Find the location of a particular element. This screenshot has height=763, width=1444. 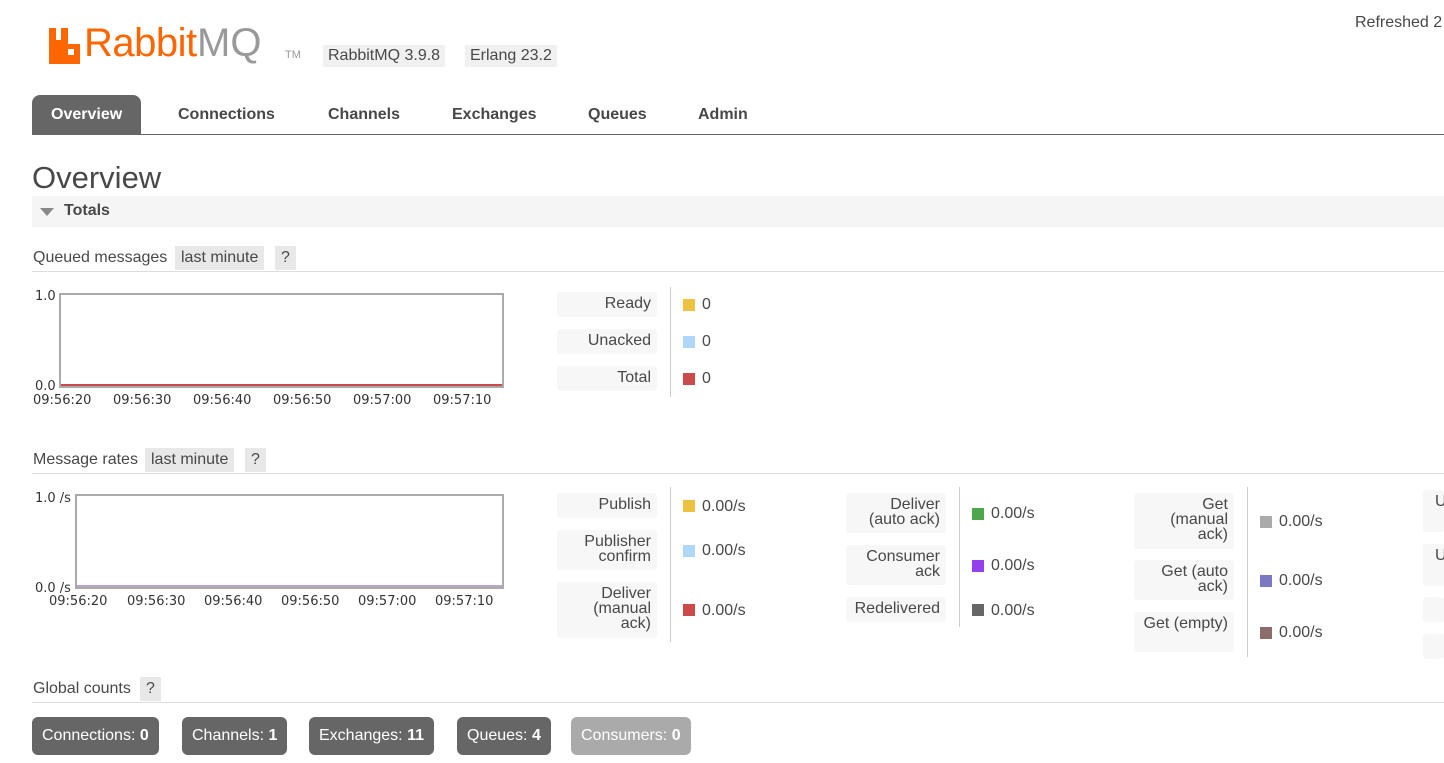

get-auto-rate-value: 0.00/s is located at coordinates (1301, 580).